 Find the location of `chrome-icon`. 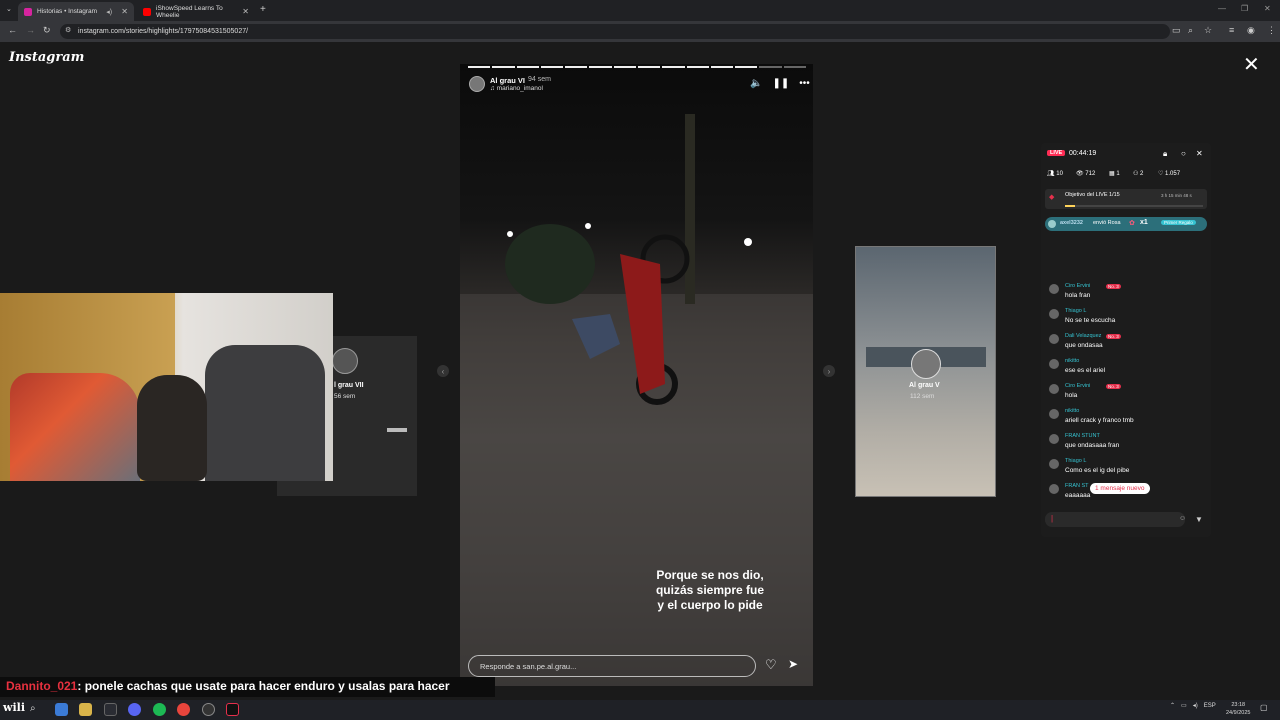

chrome-icon is located at coordinates (183, 709).